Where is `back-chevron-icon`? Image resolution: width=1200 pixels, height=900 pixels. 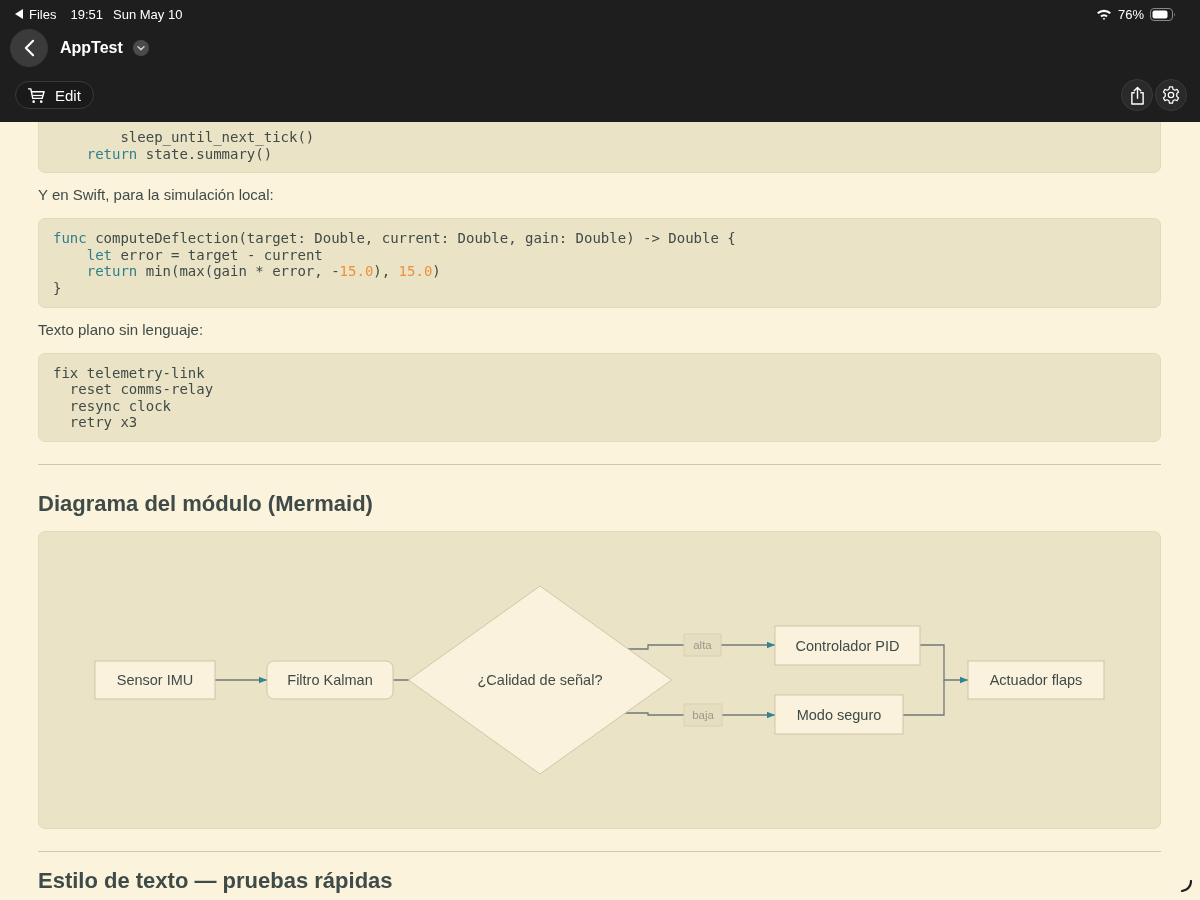 back-chevron-icon is located at coordinates (29, 48).